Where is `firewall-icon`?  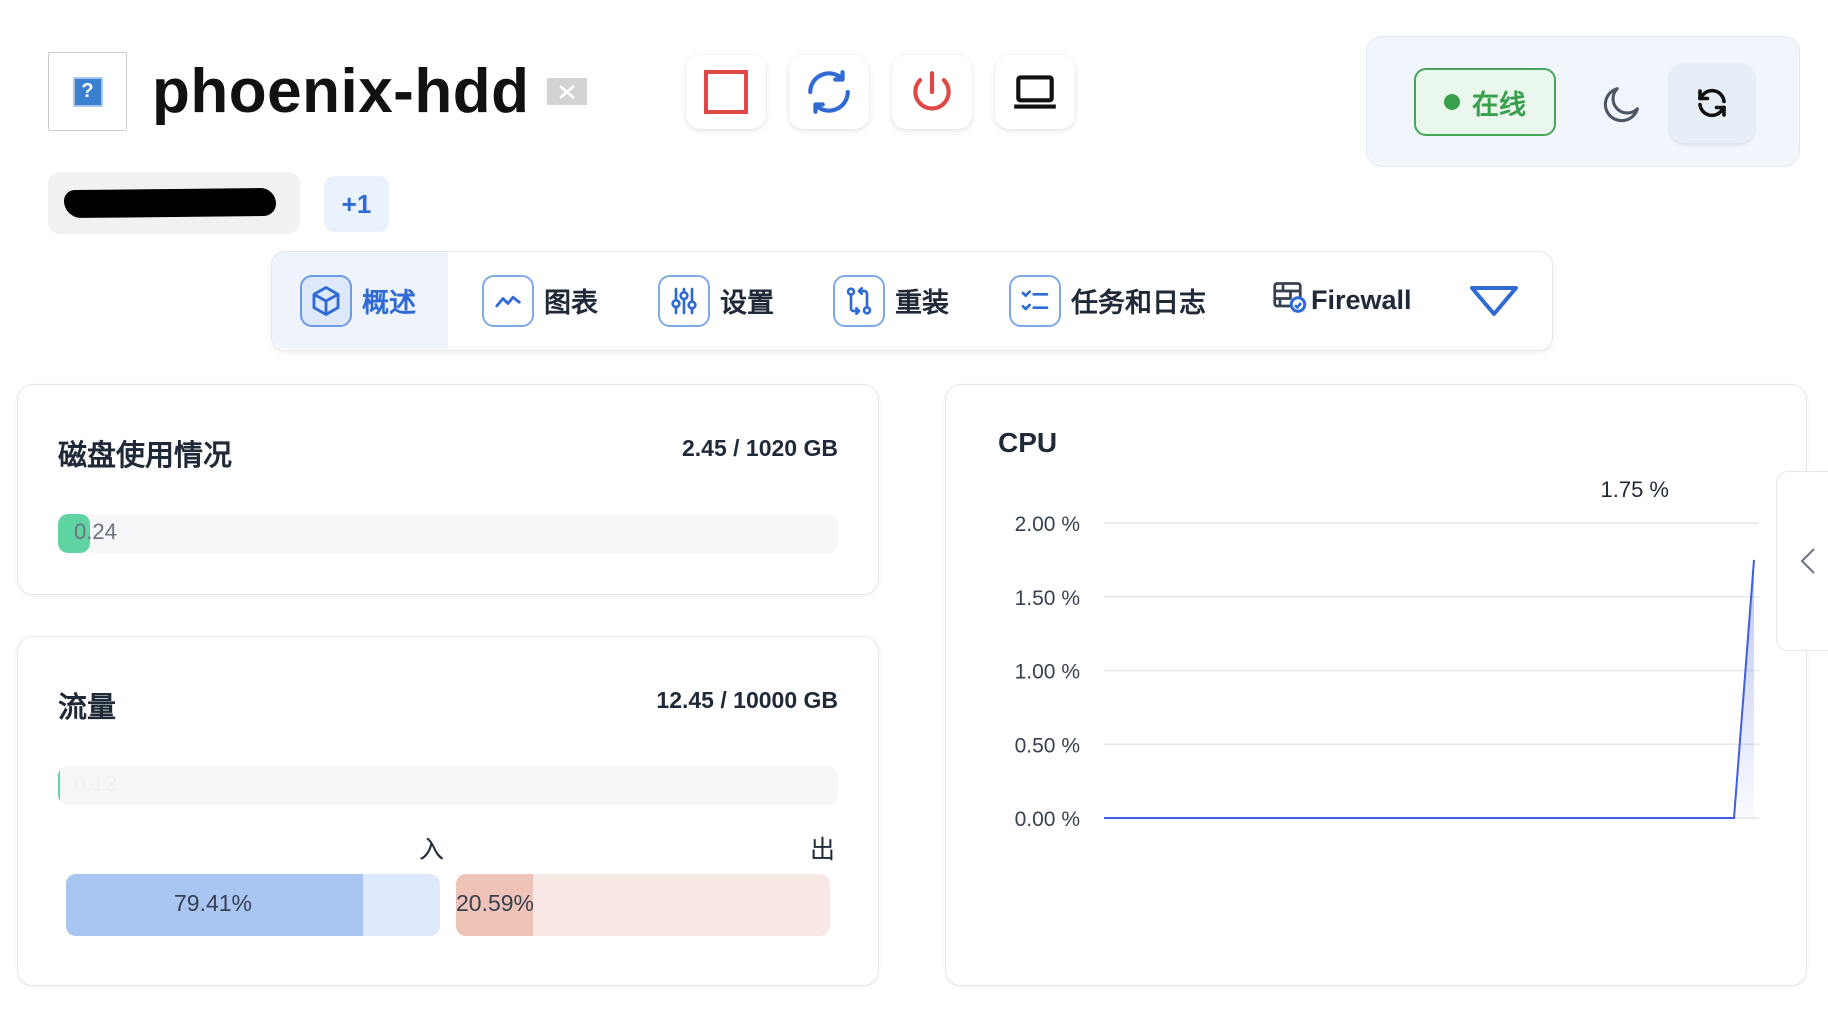
firewall-icon is located at coordinates (1289, 300).